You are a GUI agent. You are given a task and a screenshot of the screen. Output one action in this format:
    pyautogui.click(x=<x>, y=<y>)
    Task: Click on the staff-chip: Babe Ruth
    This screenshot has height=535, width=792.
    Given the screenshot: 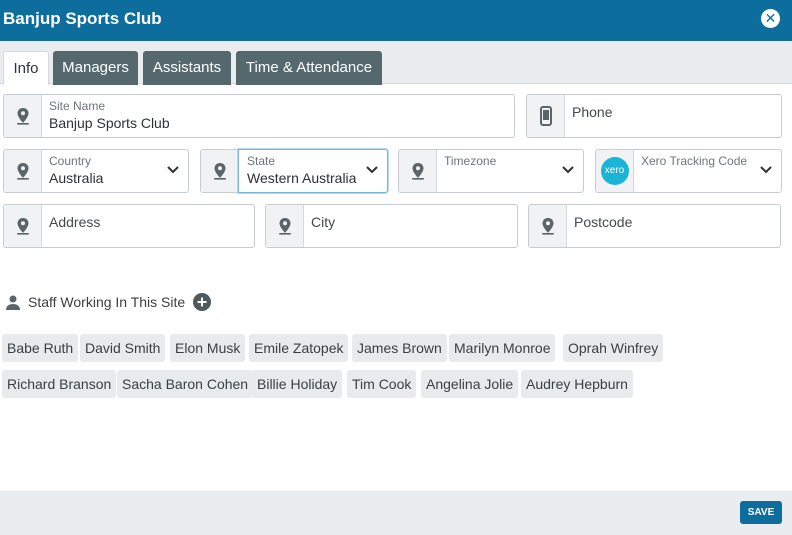 What is the action you would take?
    pyautogui.click(x=40, y=348)
    